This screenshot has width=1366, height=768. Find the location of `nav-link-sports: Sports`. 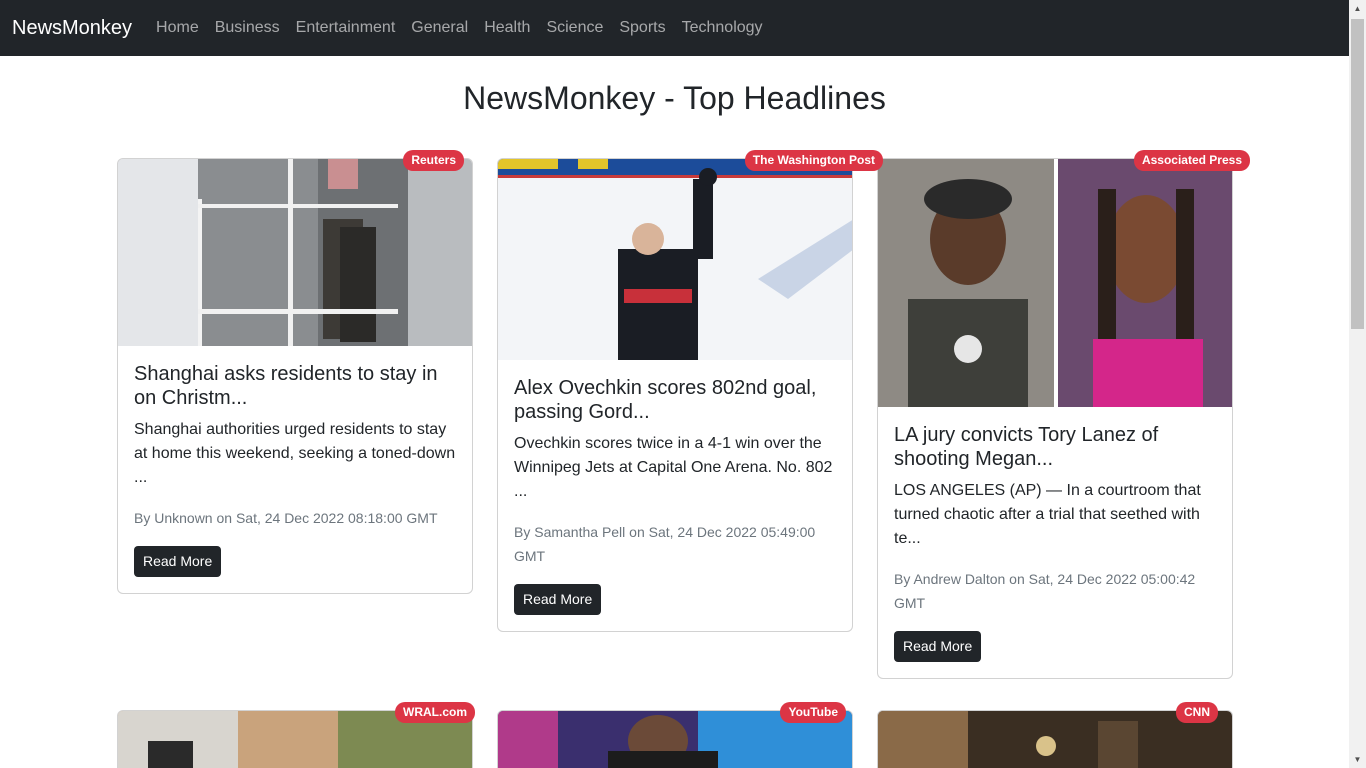

nav-link-sports: Sports is located at coordinates (642, 28).